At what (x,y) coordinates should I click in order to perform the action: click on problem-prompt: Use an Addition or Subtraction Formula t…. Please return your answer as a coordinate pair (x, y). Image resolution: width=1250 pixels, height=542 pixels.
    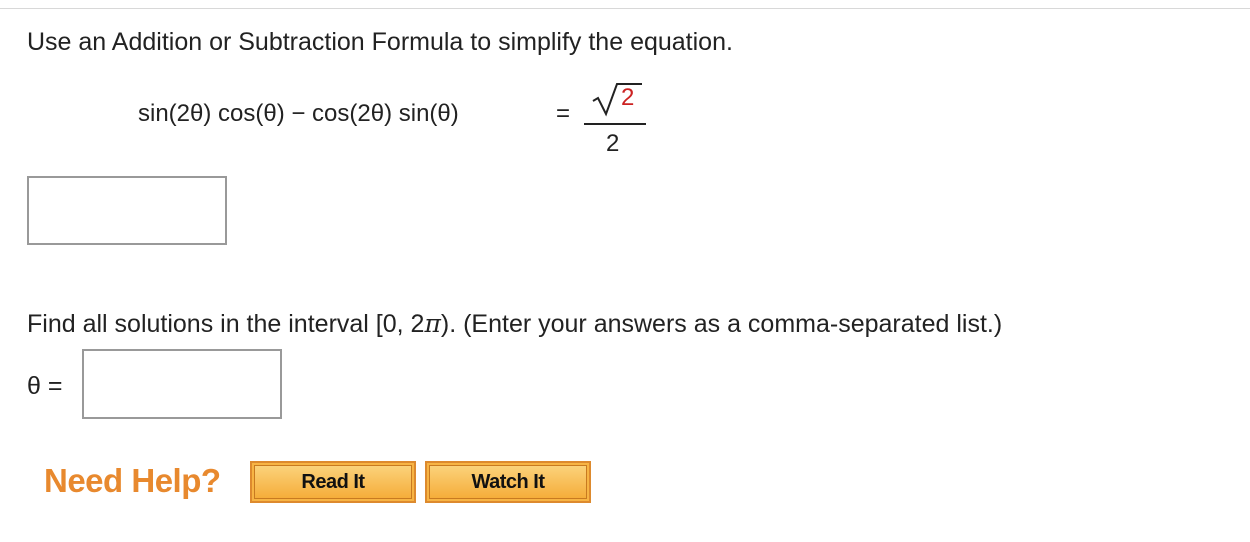
    Looking at the image, I should click on (380, 42).